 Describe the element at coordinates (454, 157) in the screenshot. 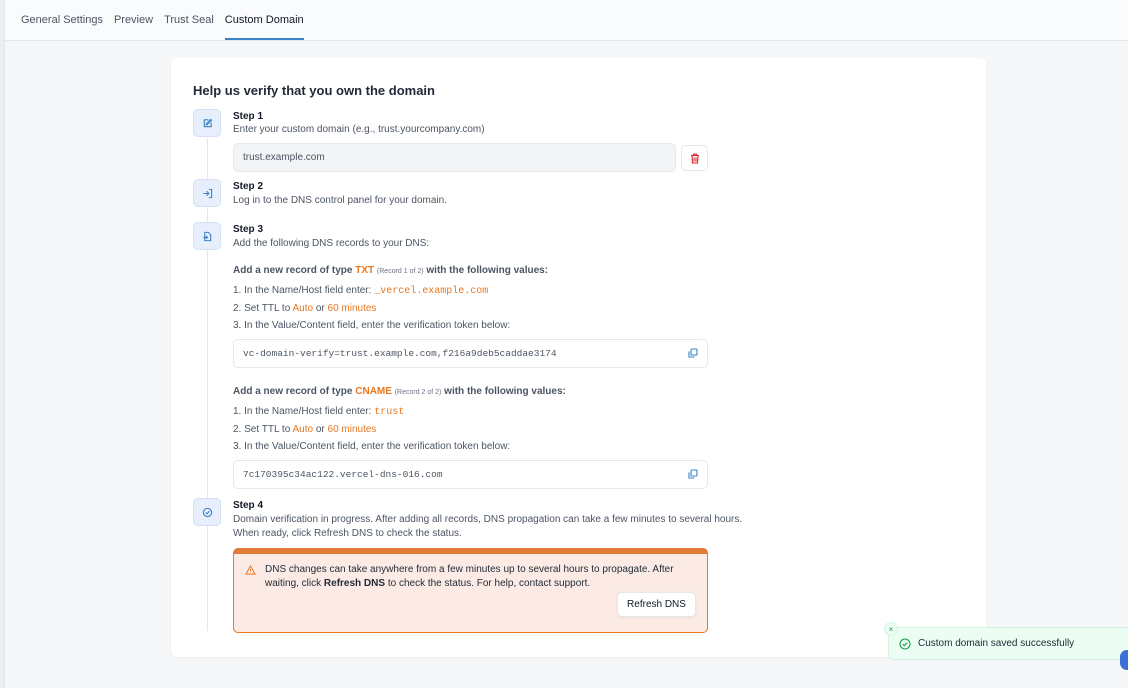

I see `custom-domain-input: trust.example.com` at that location.